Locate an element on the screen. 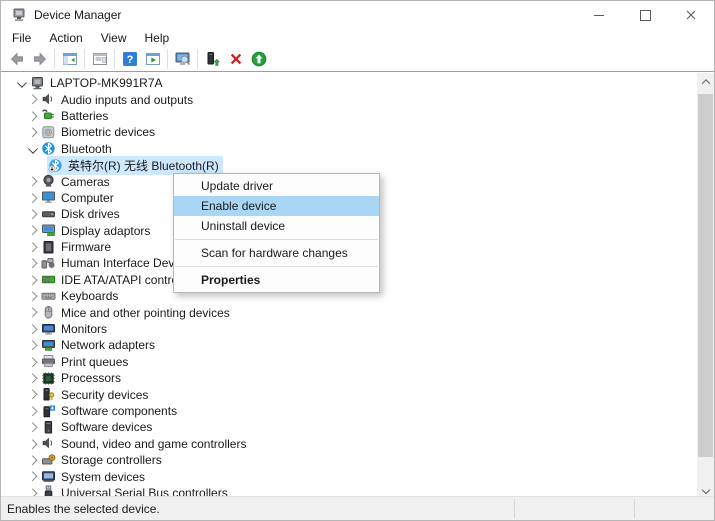 This screenshot has width=715, height=521. vertical-scrollbar is located at coordinates (705, 285).